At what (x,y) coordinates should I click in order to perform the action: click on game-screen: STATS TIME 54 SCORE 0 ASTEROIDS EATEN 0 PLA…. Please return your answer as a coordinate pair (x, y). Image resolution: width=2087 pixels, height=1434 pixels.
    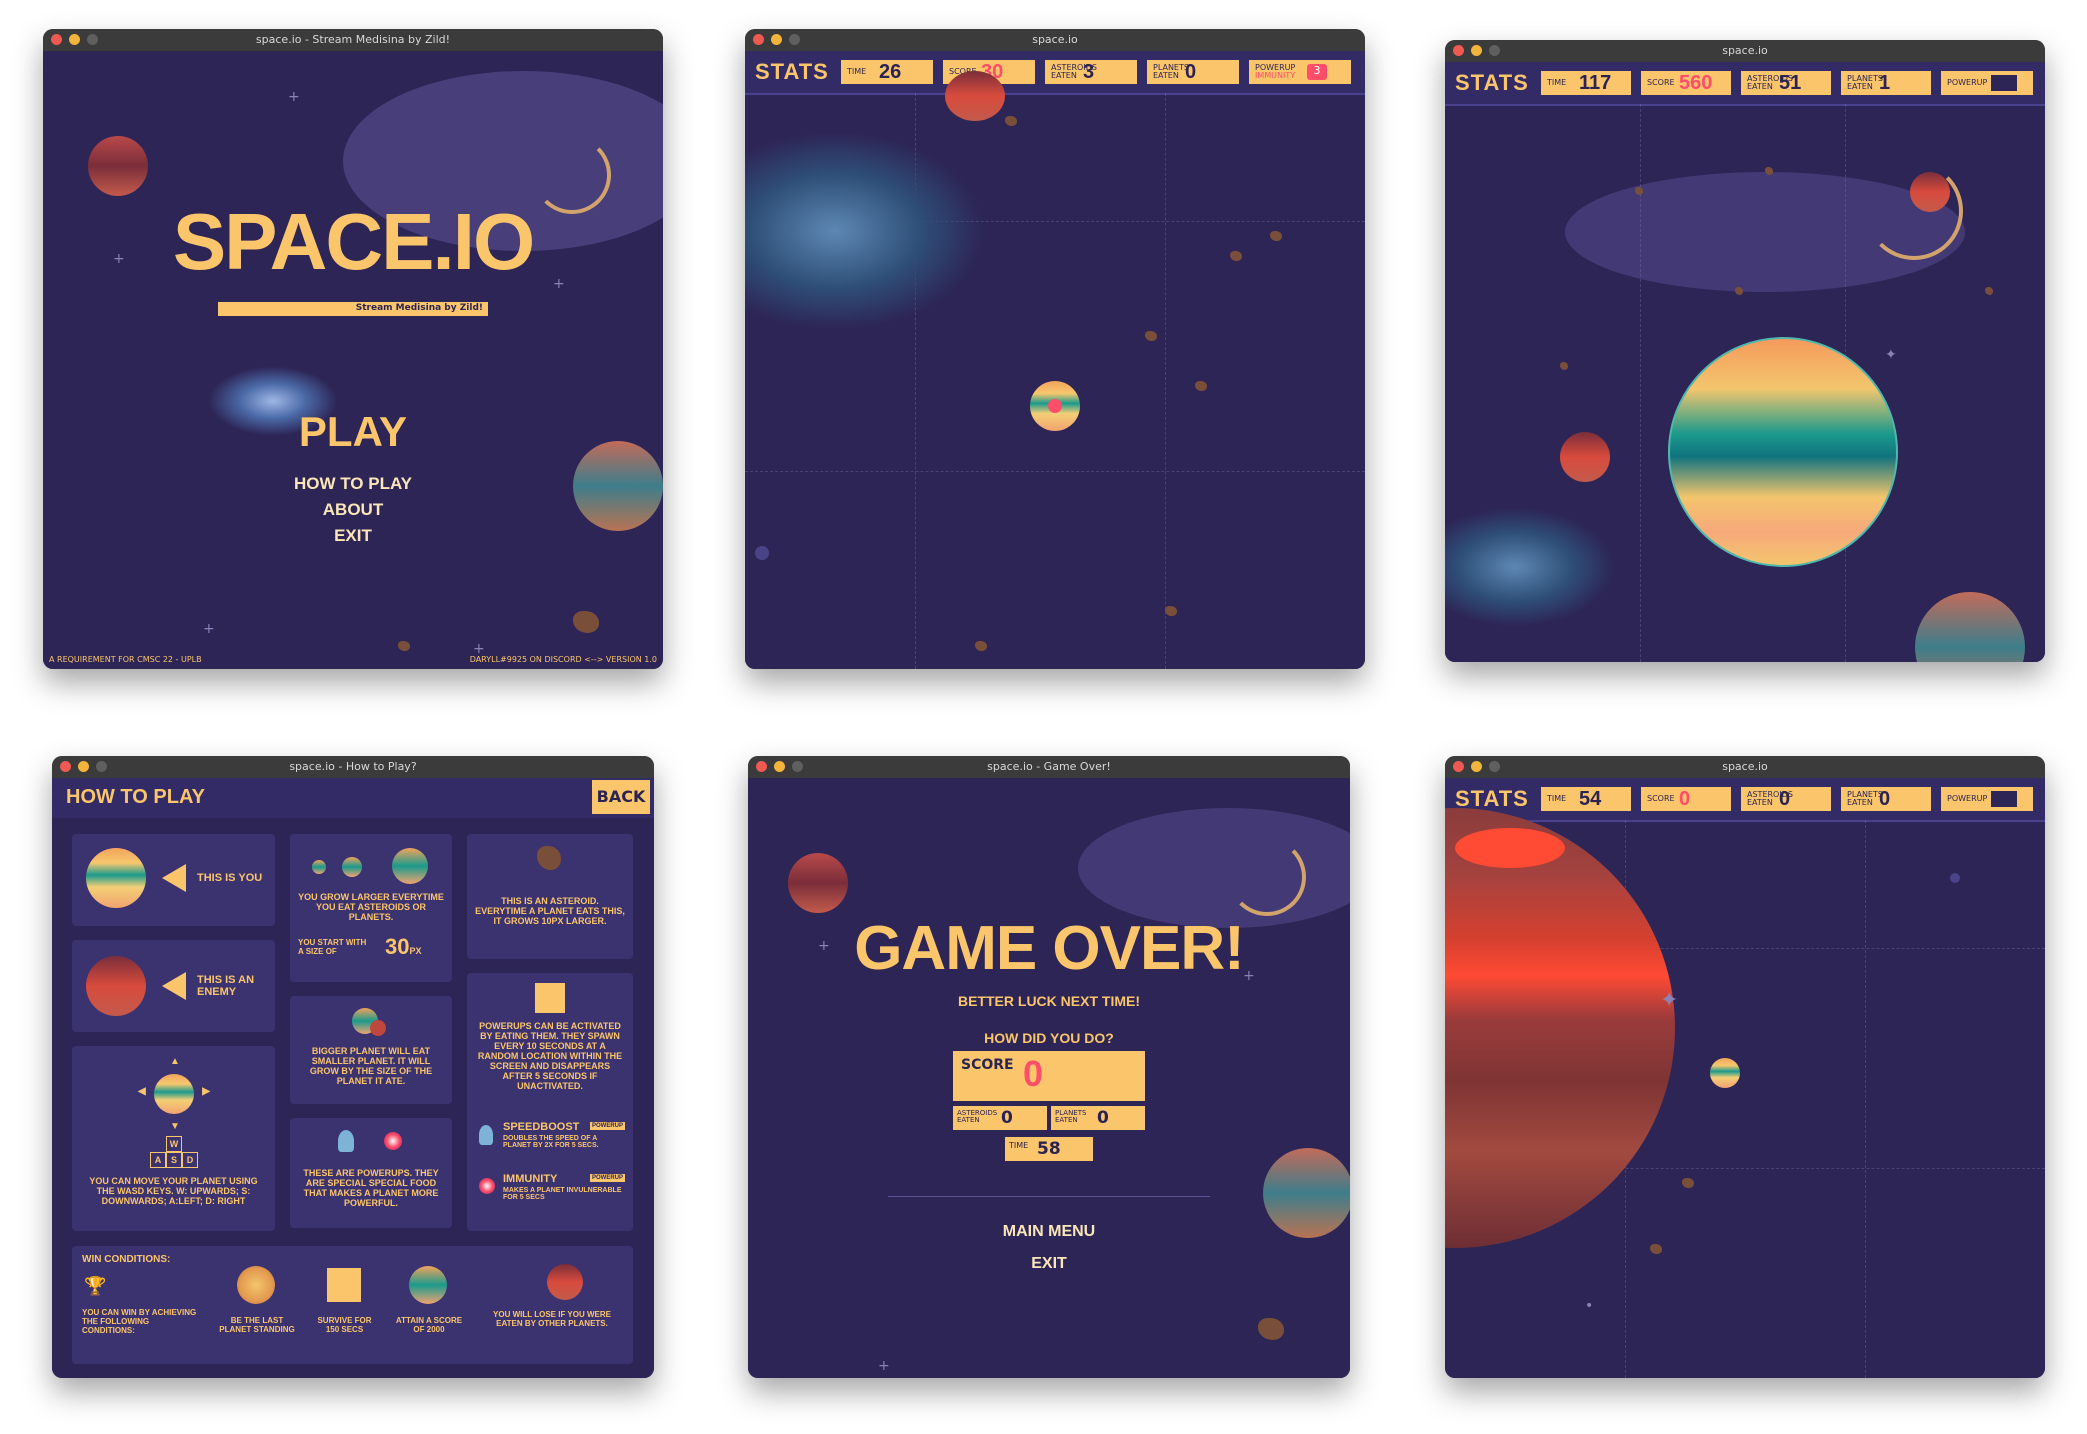
    Looking at the image, I should click on (1745, 1078).